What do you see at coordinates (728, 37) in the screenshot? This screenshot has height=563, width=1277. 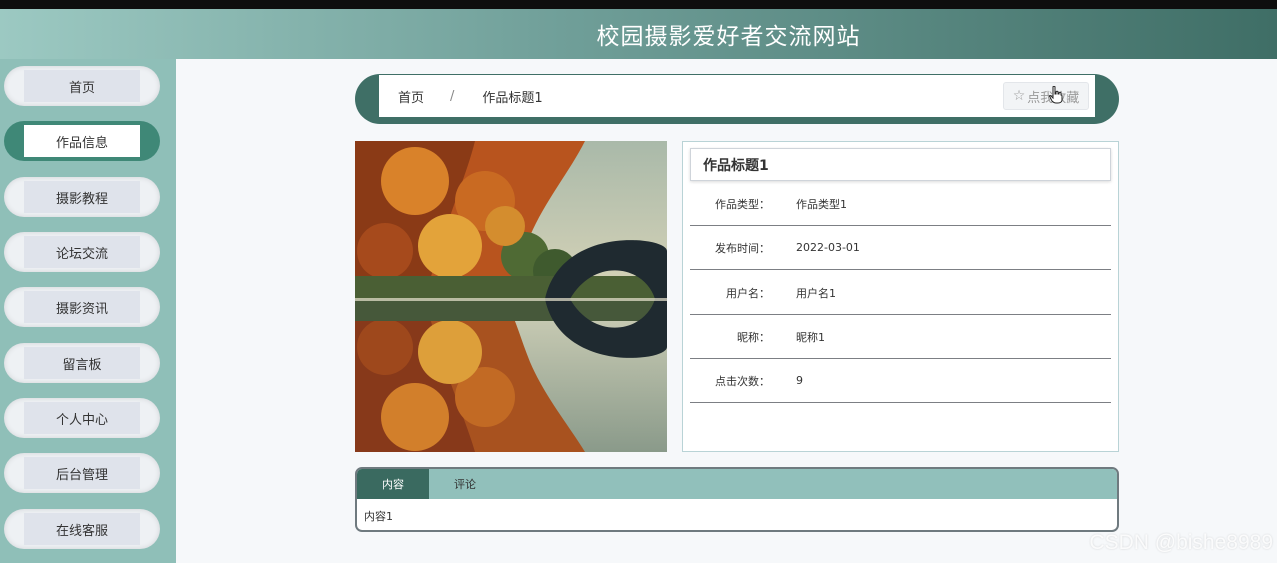 I see `site-title: 校园摄影爱好者交流网站` at bounding box center [728, 37].